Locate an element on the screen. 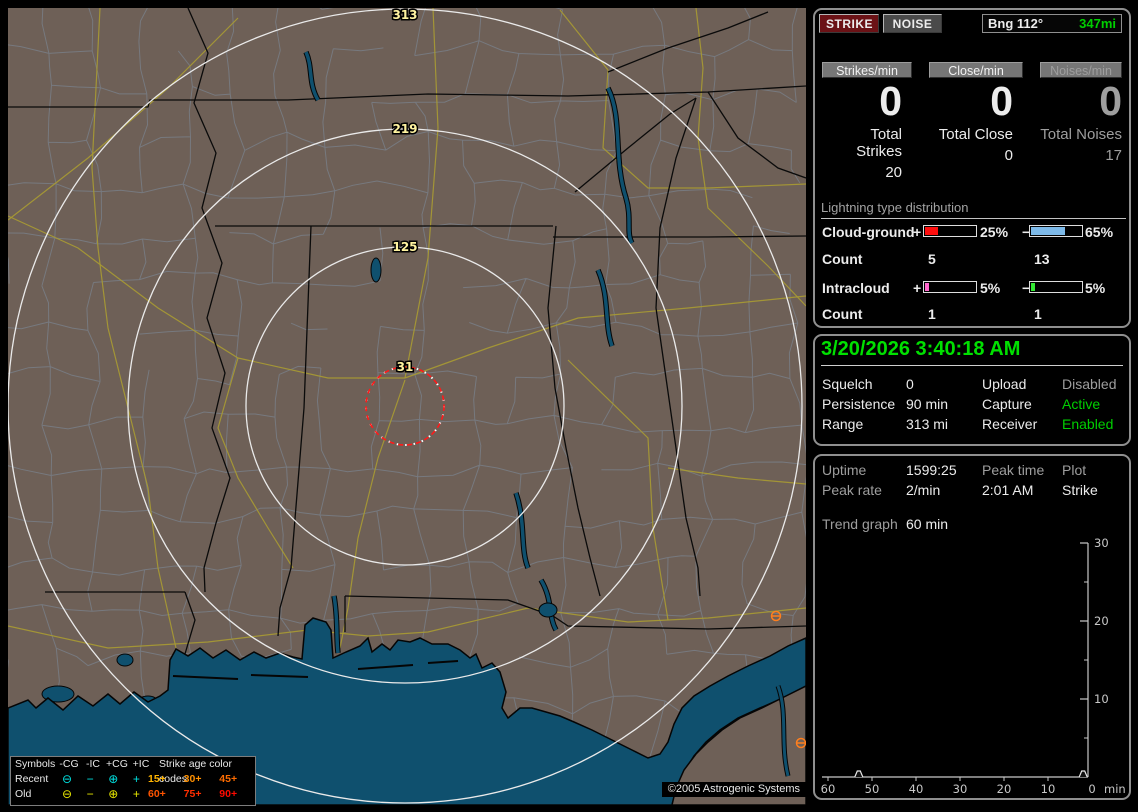 This screenshot has height=812, width=1138. status-row: Uptime 1599:25 Peak time Plot is located at coordinates (972, 472).